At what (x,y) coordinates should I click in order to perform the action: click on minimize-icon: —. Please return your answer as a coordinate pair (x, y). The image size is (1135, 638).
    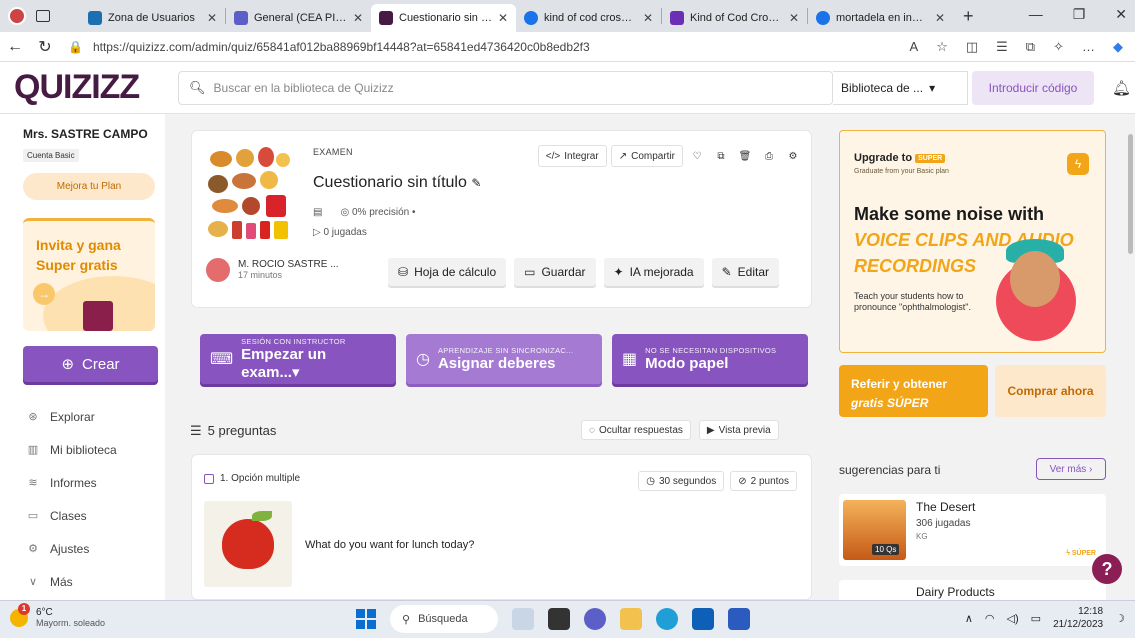
    Looking at the image, I should click on (1036, 14).